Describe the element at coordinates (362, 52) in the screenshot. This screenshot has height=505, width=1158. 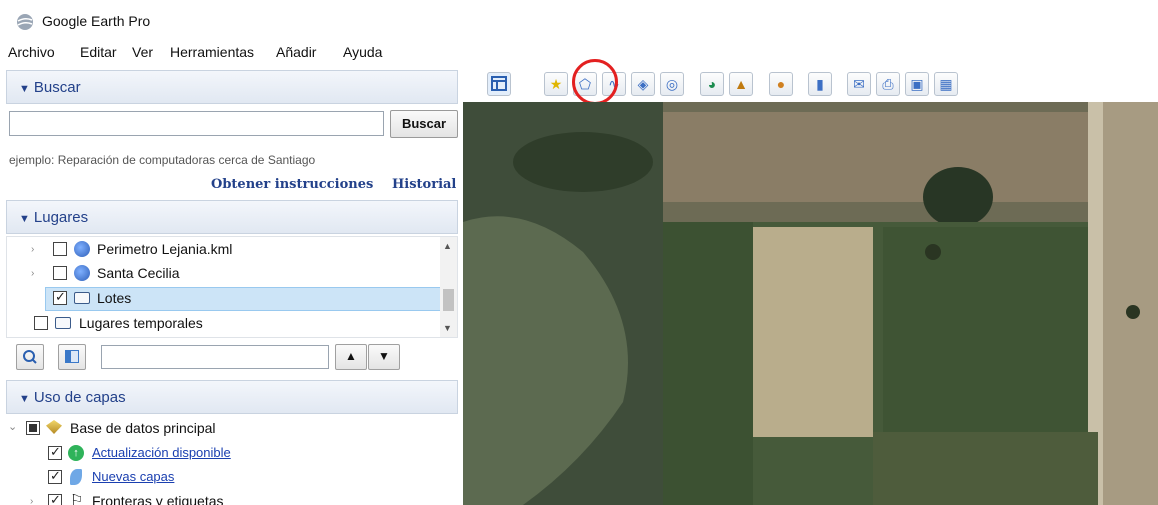
I see `menu-ayuda: Ayuda` at that location.